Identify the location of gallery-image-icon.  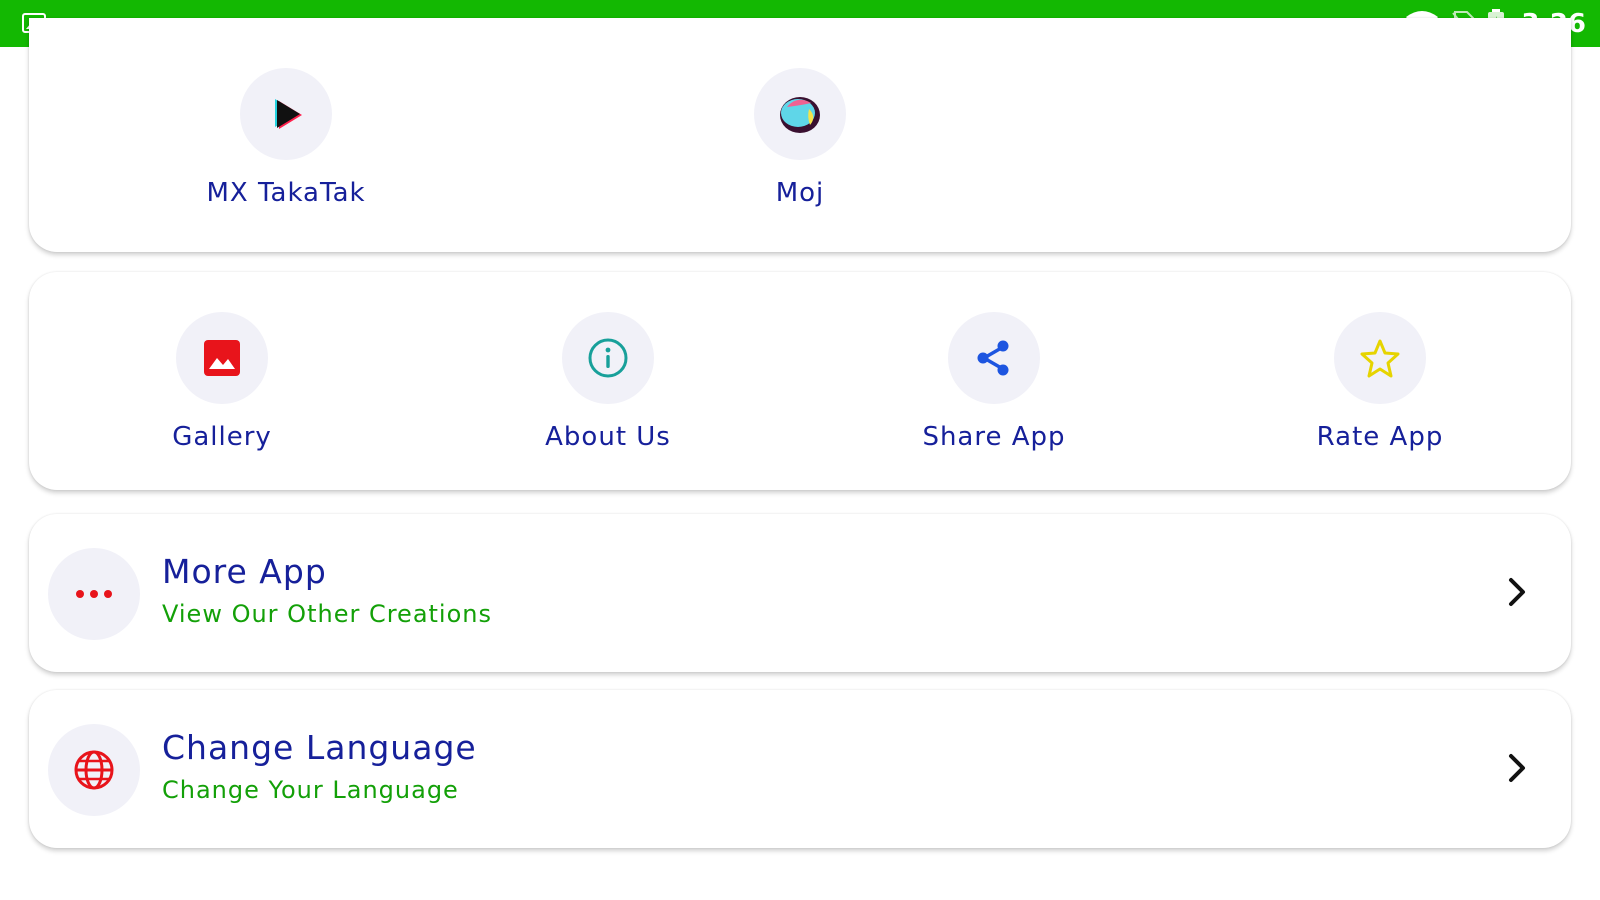
(222, 358).